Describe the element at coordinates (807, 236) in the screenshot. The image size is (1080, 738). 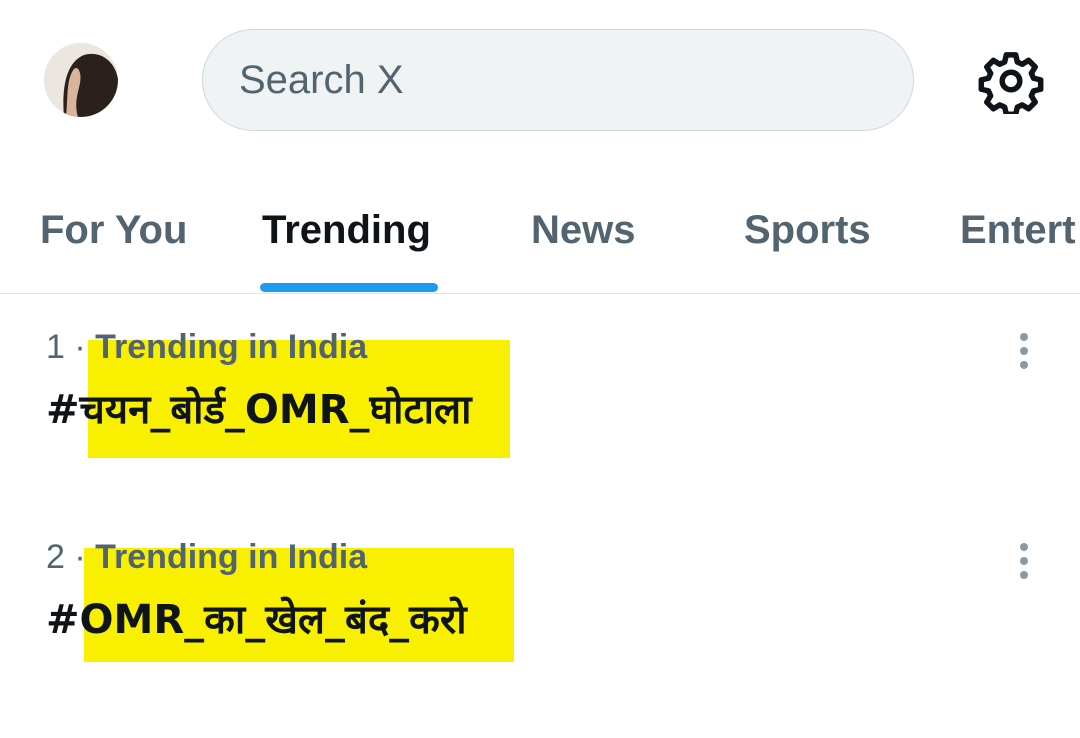
I see `tab-sports: Sports` at that location.